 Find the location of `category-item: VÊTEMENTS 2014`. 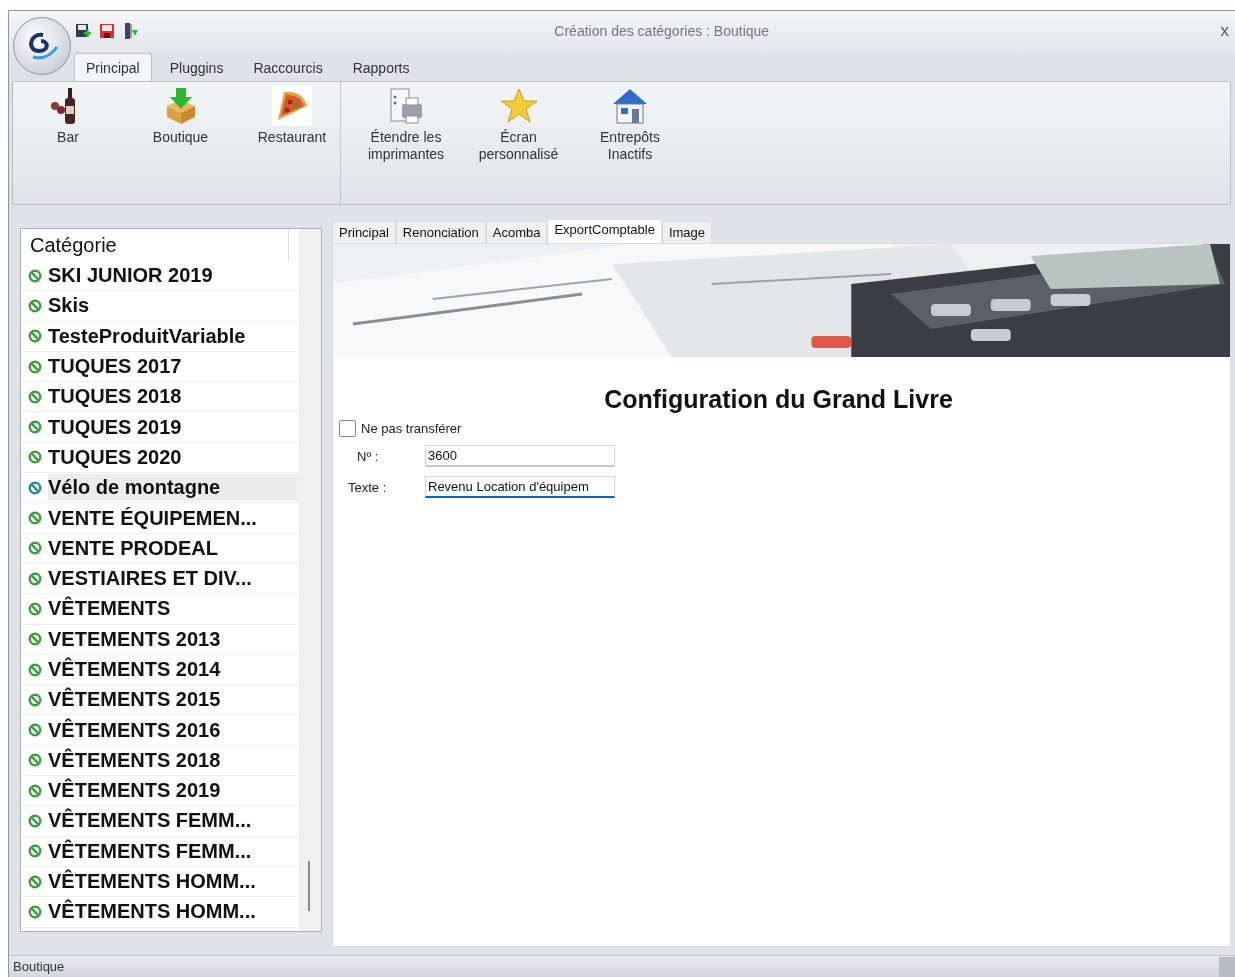

category-item: VÊTEMENTS 2014 is located at coordinates (160, 670).